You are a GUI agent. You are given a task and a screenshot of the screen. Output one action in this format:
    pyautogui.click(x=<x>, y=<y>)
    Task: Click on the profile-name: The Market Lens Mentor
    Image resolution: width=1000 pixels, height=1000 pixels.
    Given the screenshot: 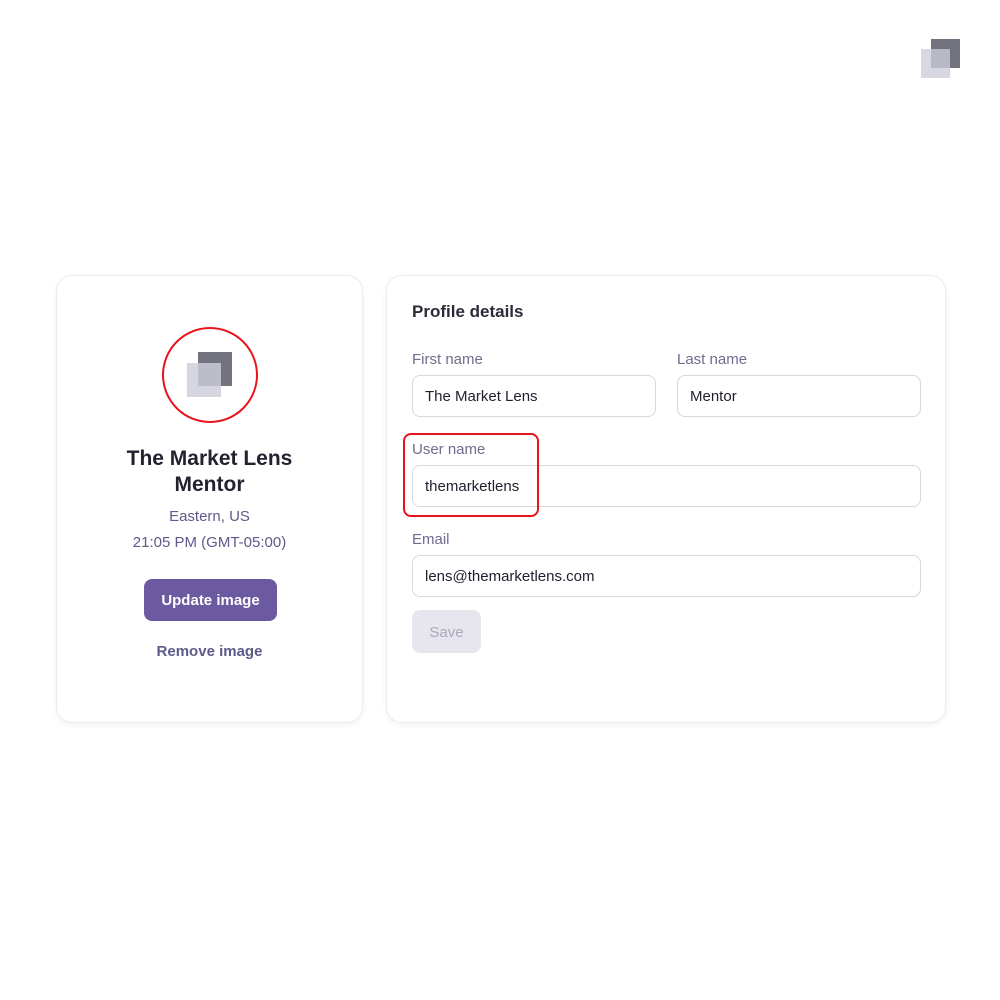 What is the action you would take?
    pyautogui.click(x=209, y=471)
    